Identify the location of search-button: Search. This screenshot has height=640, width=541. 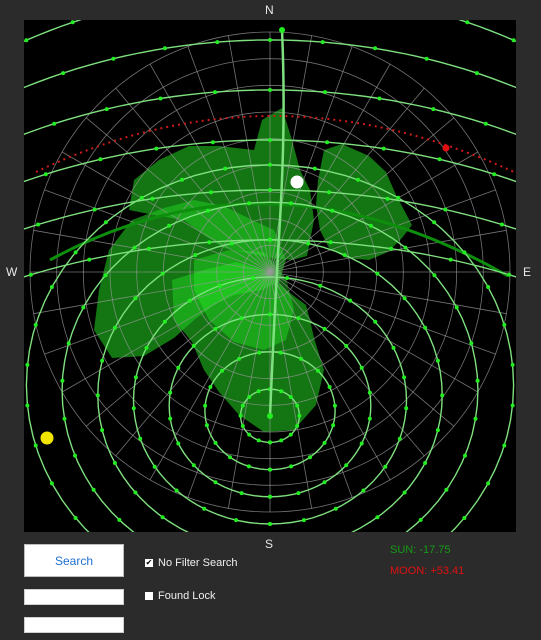
(74, 560).